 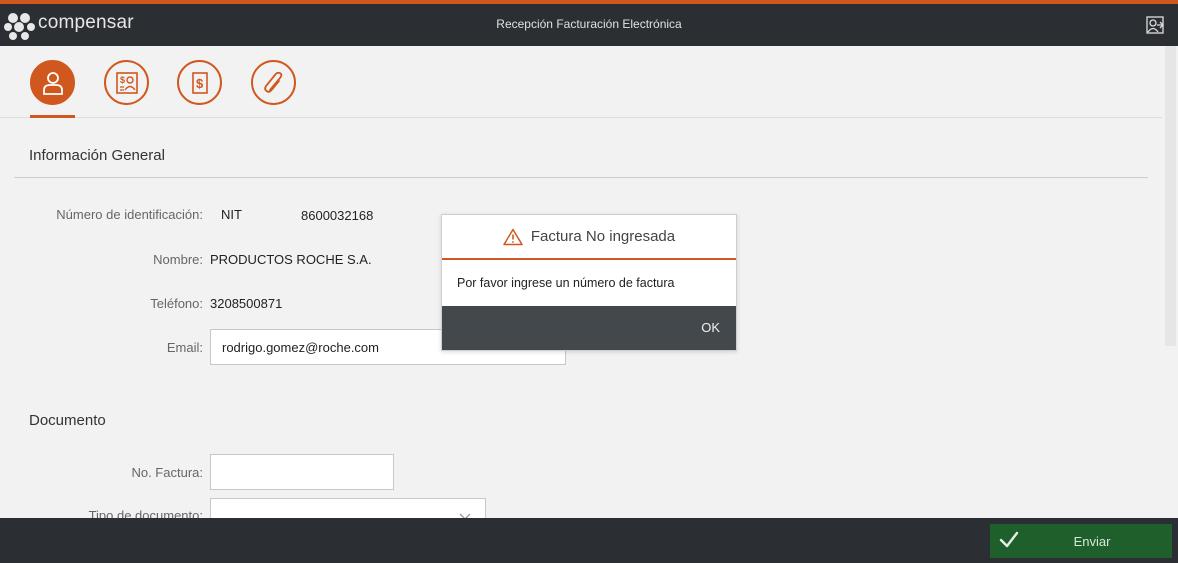 What do you see at coordinates (589, 540) in the screenshot?
I see `bottom-bar: Enviar` at bounding box center [589, 540].